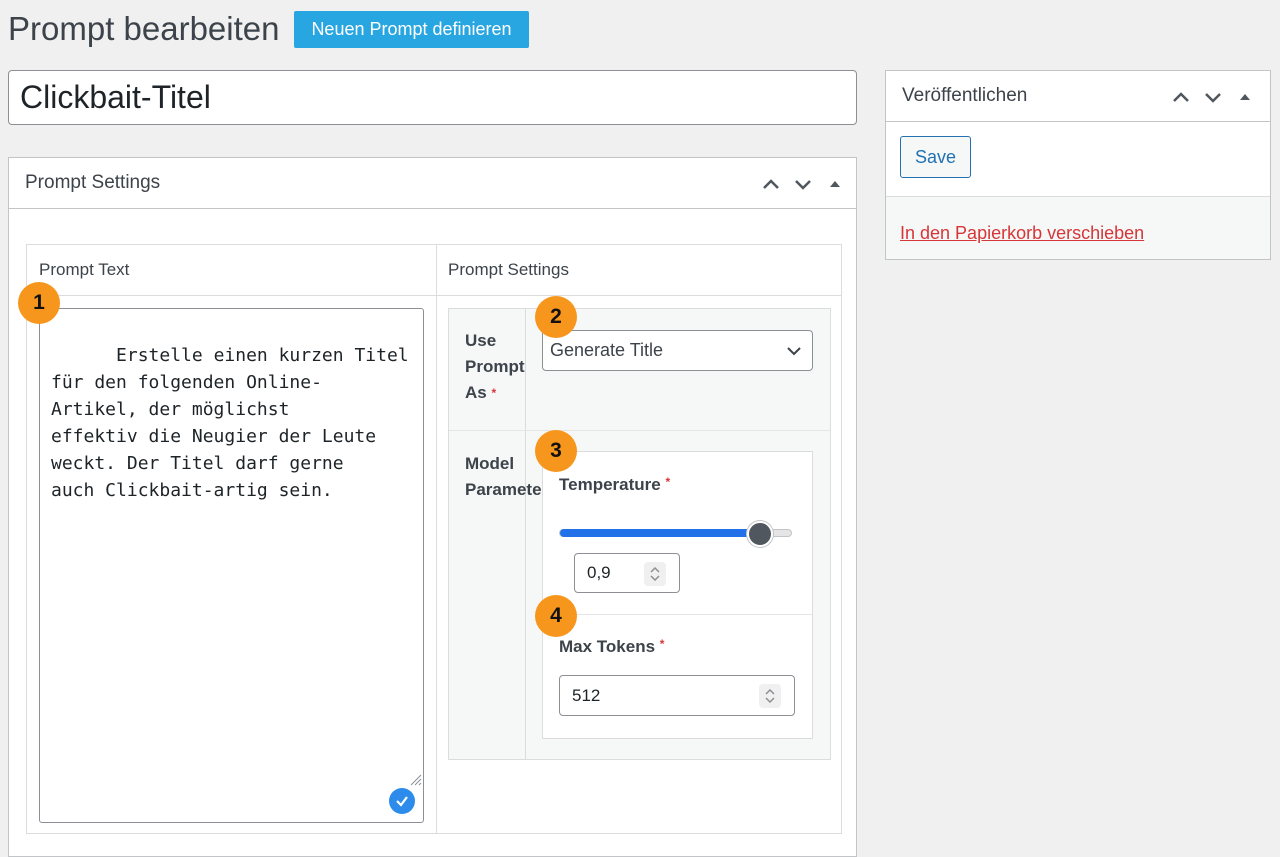  Describe the element at coordinates (93, 182) in the screenshot. I see `prompt-settings-title: Prompt Settings` at that location.